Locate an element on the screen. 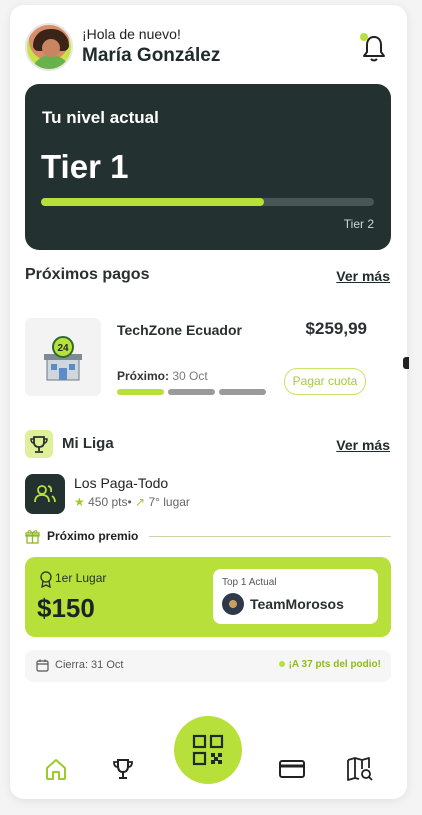 This screenshot has height=815, width=422. prize-amount: $150 is located at coordinates (66, 608).